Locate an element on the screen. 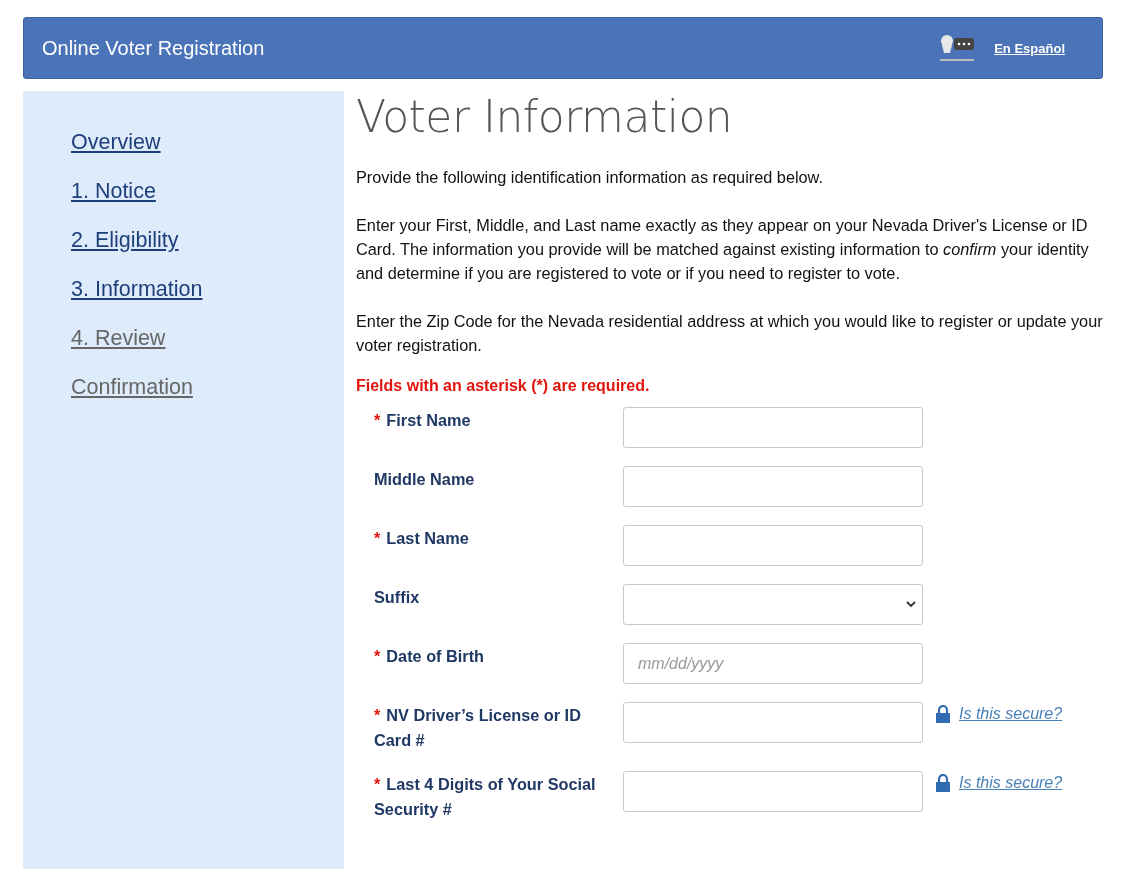 The height and width of the screenshot is (869, 1125). sidebar-link: Overview is located at coordinates (116, 142).